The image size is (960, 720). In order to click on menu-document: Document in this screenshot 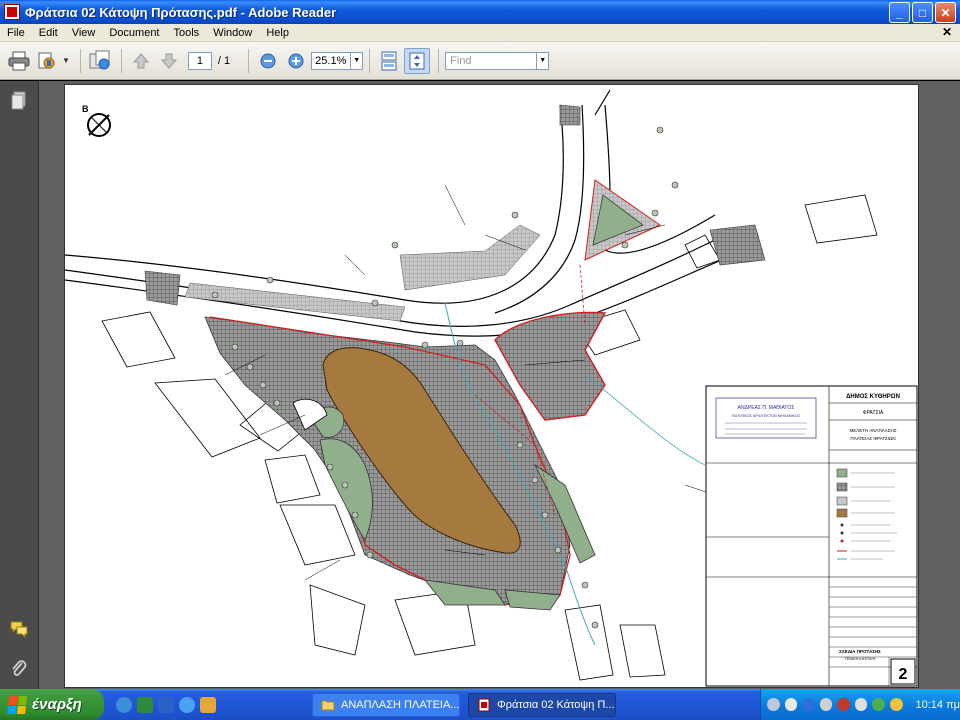, I will do `click(134, 33)`.